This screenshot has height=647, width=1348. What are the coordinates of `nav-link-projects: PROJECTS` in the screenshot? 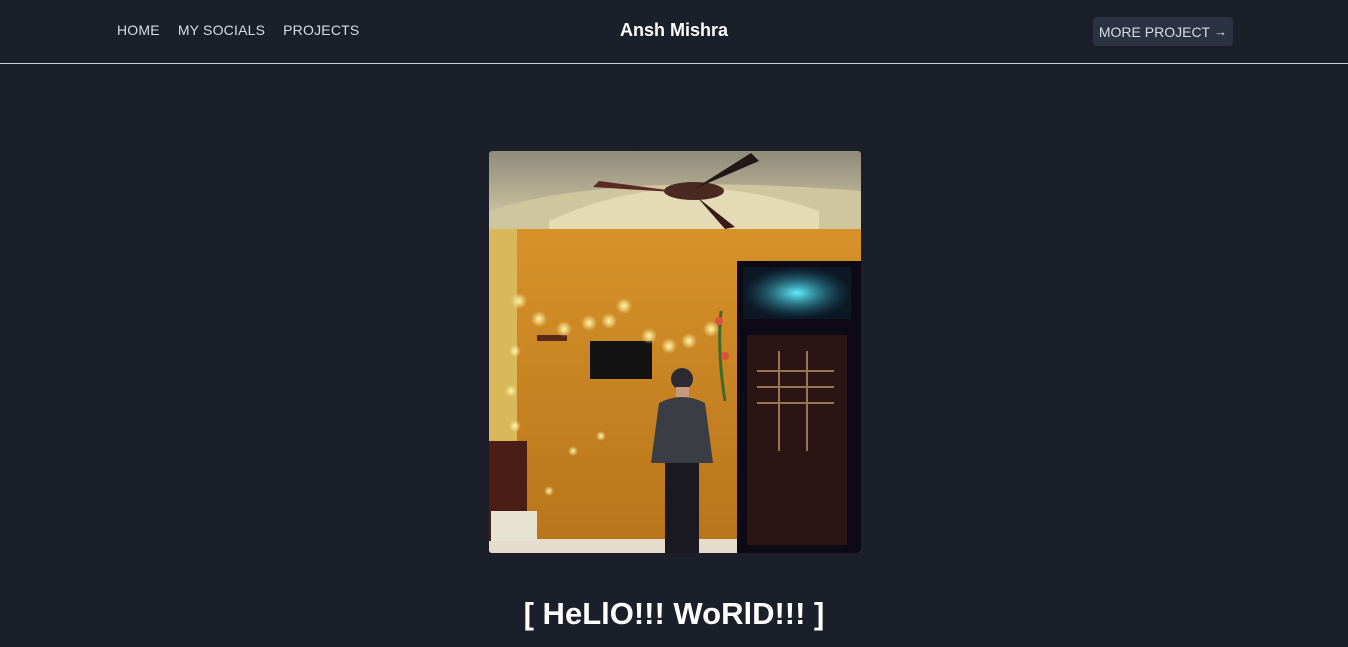 It's located at (321, 30).